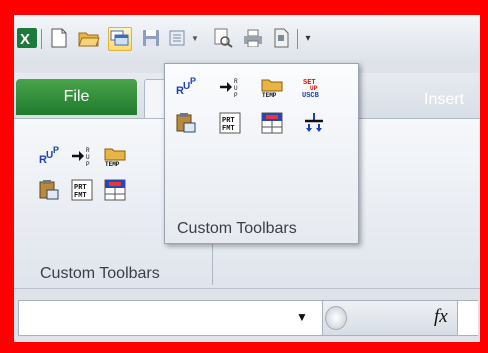  Describe the element at coordinates (467, 318) in the screenshot. I see `formula-input` at that location.